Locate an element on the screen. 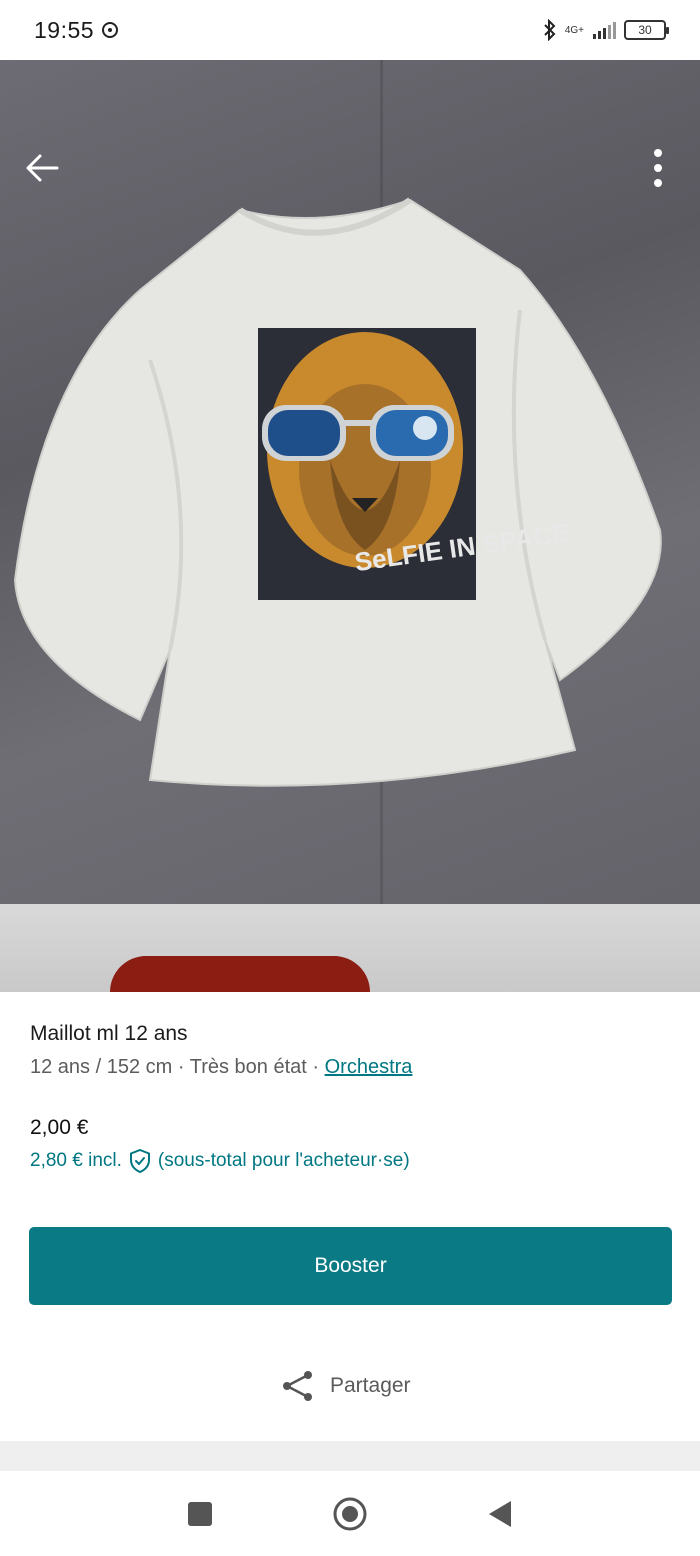  booster-label: Booster is located at coordinates (350, 1265).